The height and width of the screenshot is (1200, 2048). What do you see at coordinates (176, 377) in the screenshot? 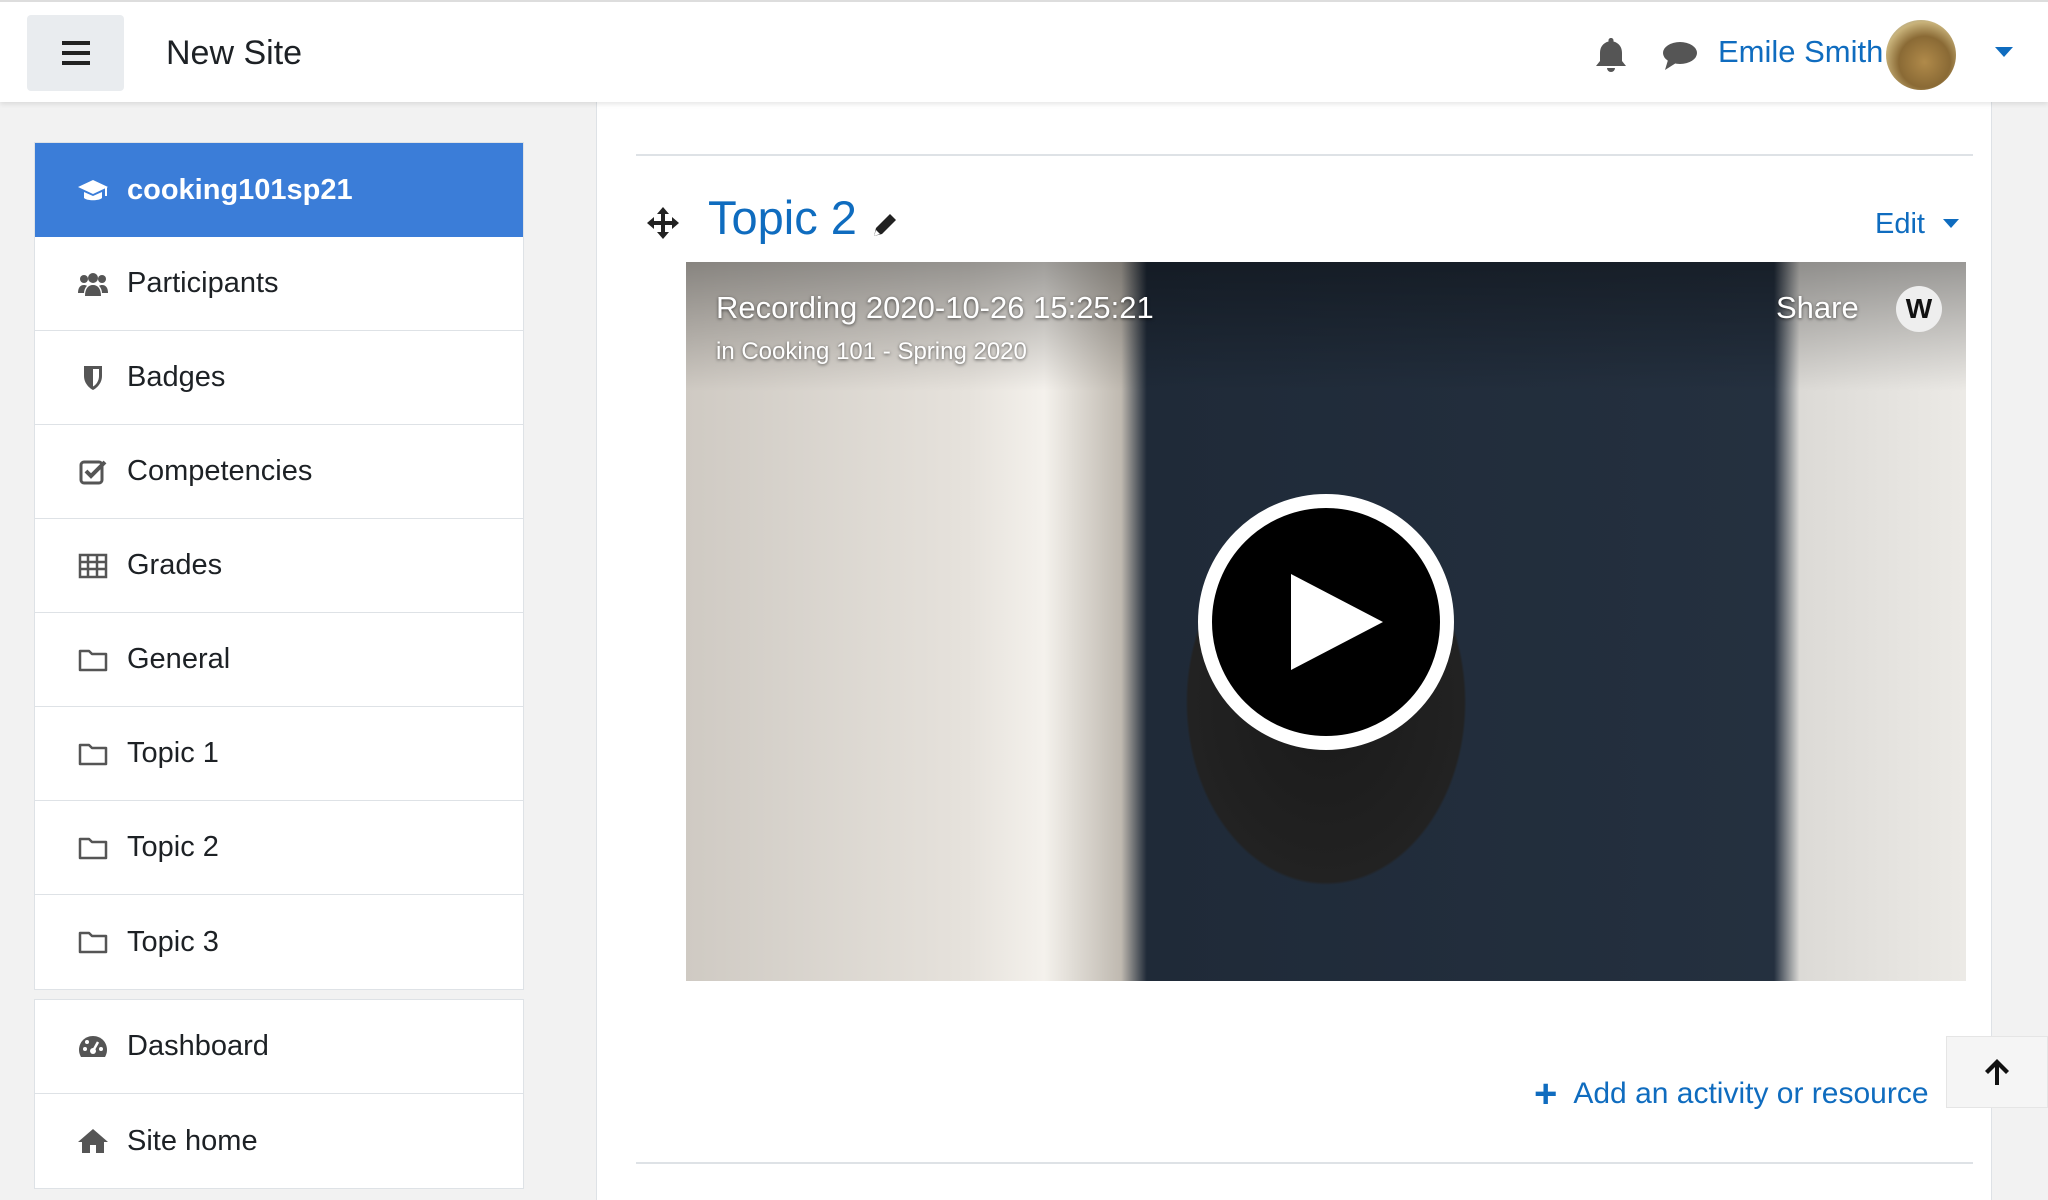
I see `nav-item-label: Badges` at bounding box center [176, 377].